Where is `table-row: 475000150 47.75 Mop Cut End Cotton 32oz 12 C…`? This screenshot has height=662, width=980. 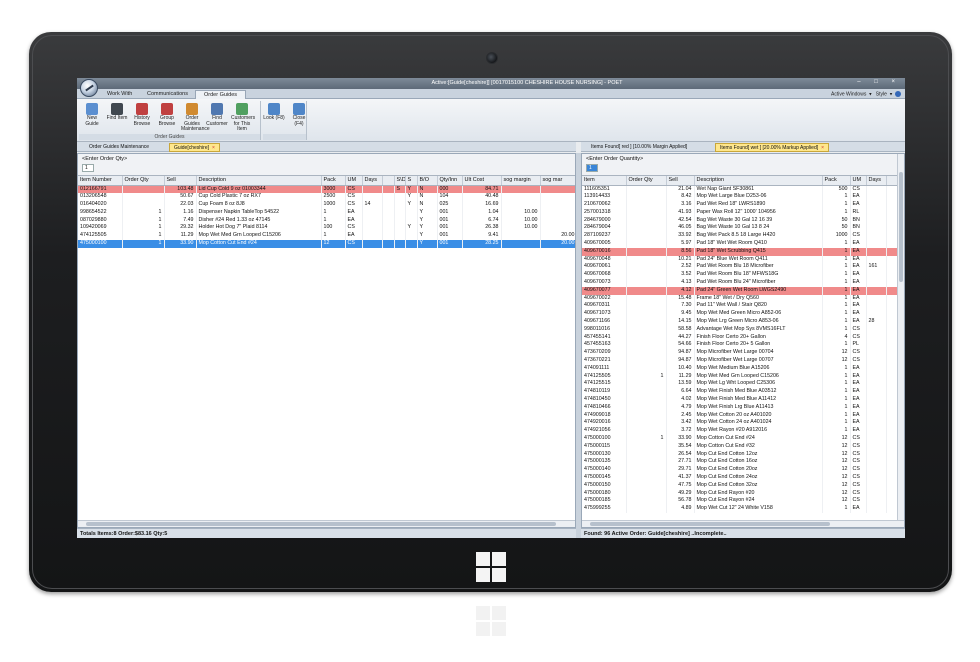 table-row: 475000150 47.75 Mop Cut End Cotton 32oz 12 C… is located at coordinates (740, 485).